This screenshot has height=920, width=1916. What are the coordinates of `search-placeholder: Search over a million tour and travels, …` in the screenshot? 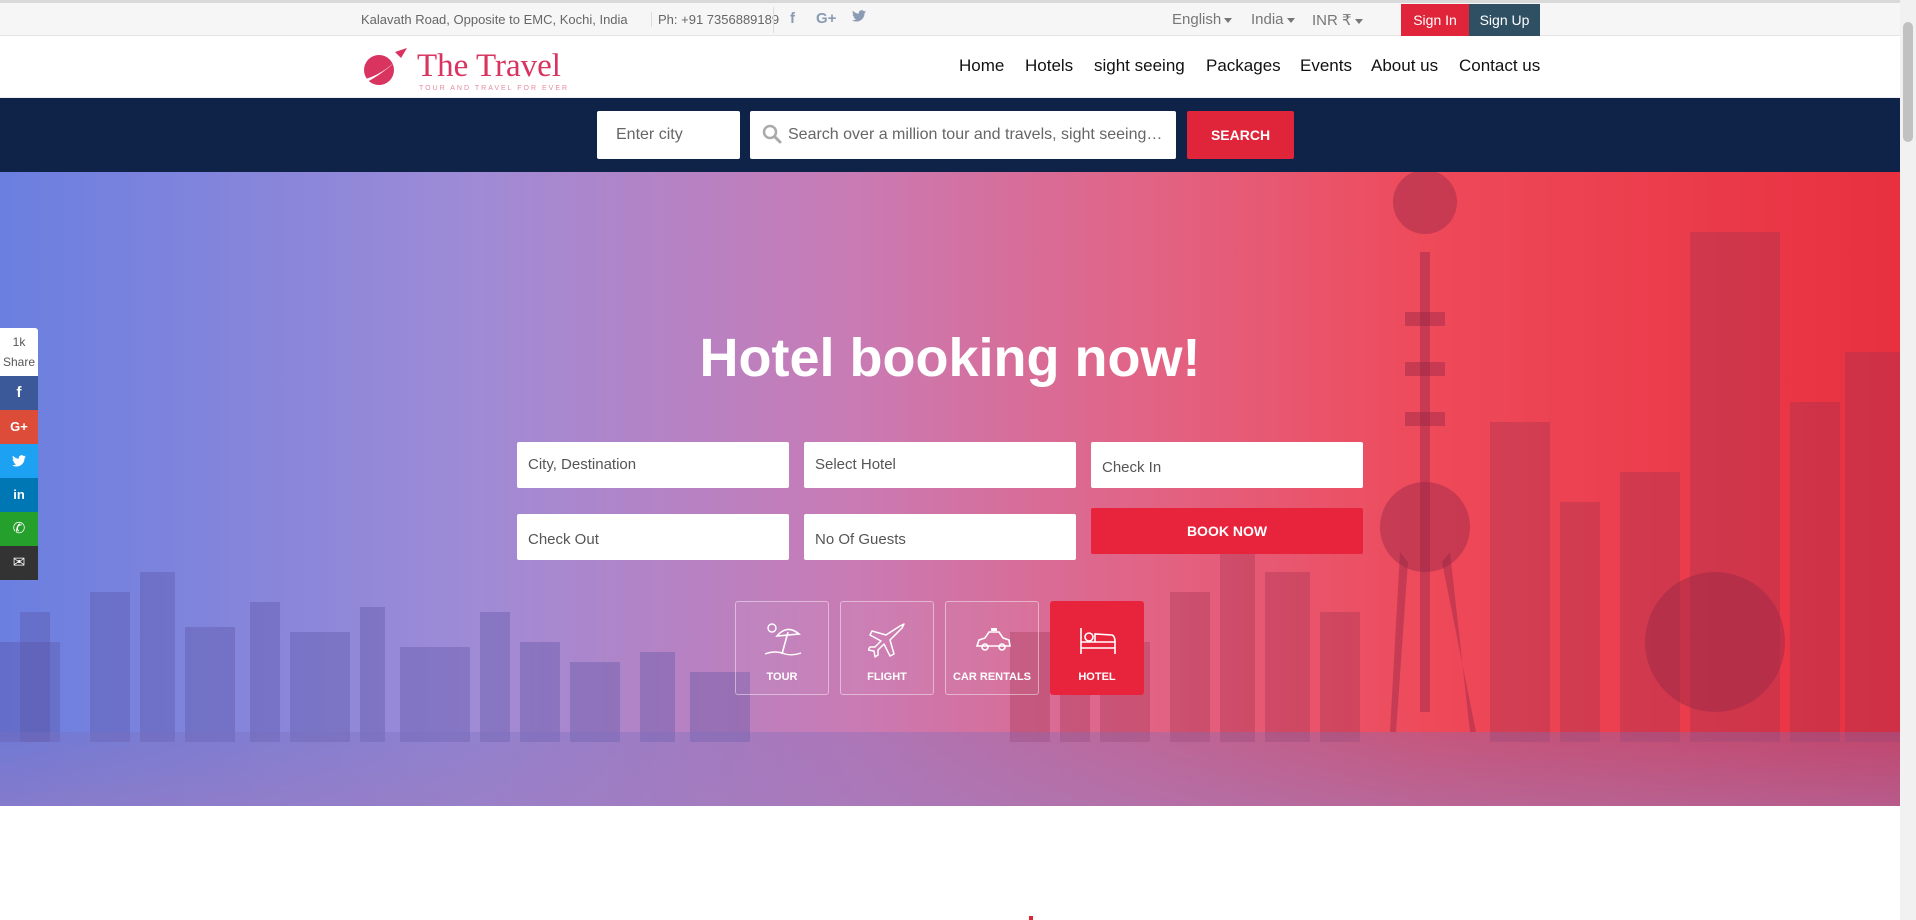 It's located at (975, 134).